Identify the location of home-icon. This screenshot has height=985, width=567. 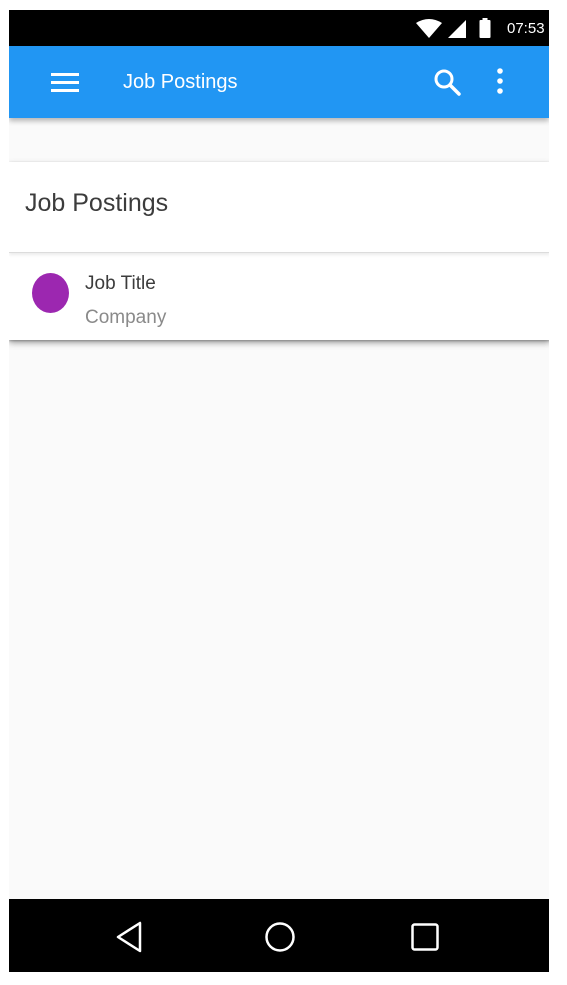
(280, 939).